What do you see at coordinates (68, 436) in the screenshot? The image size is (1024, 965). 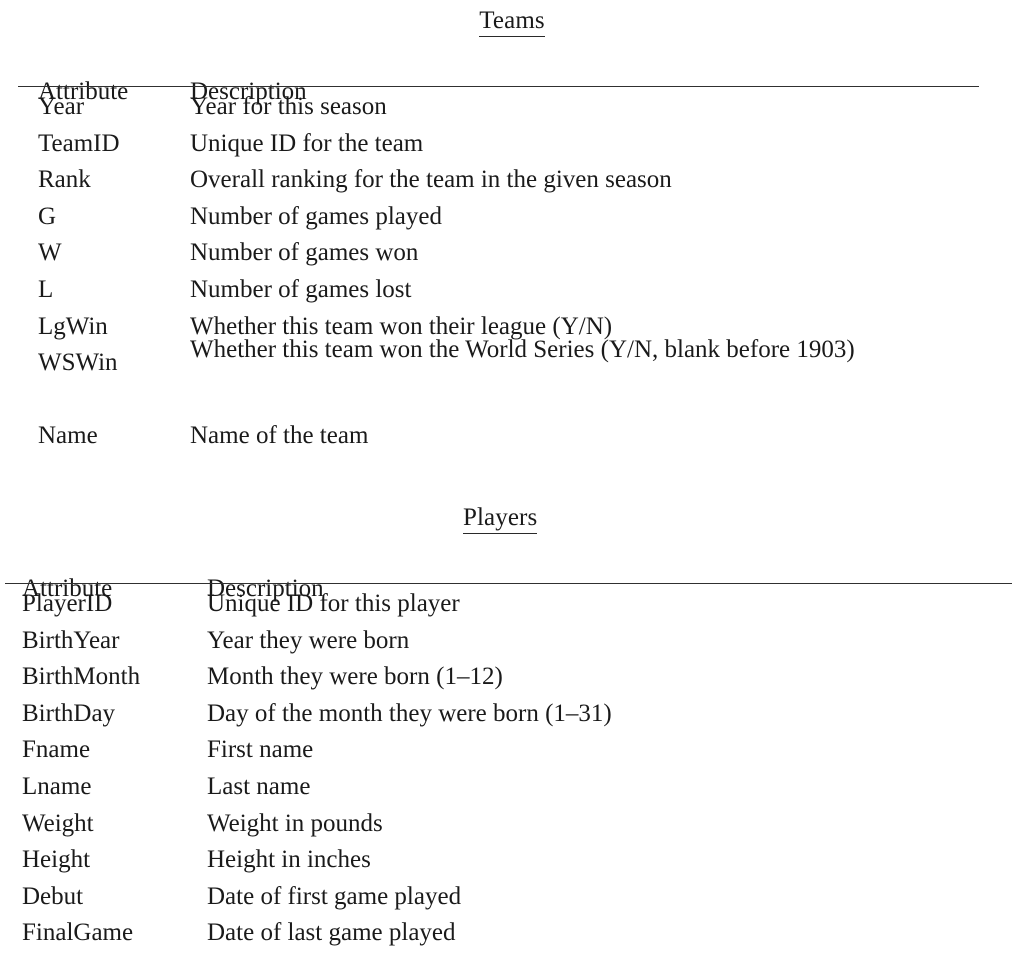 I see `teams-cell-attribute: Name` at bounding box center [68, 436].